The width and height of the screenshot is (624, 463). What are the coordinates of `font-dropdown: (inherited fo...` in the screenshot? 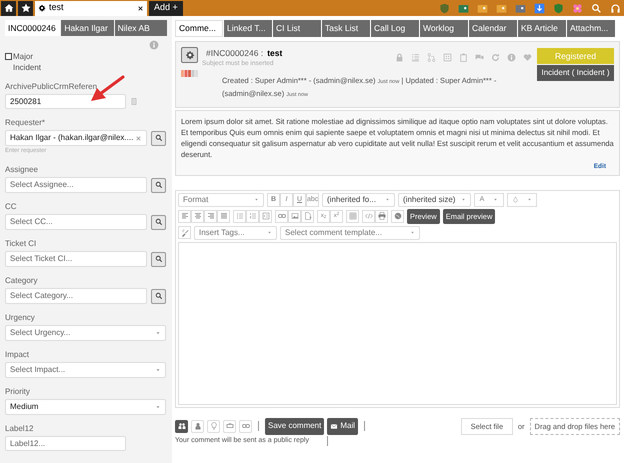 It's located at (358, 199).